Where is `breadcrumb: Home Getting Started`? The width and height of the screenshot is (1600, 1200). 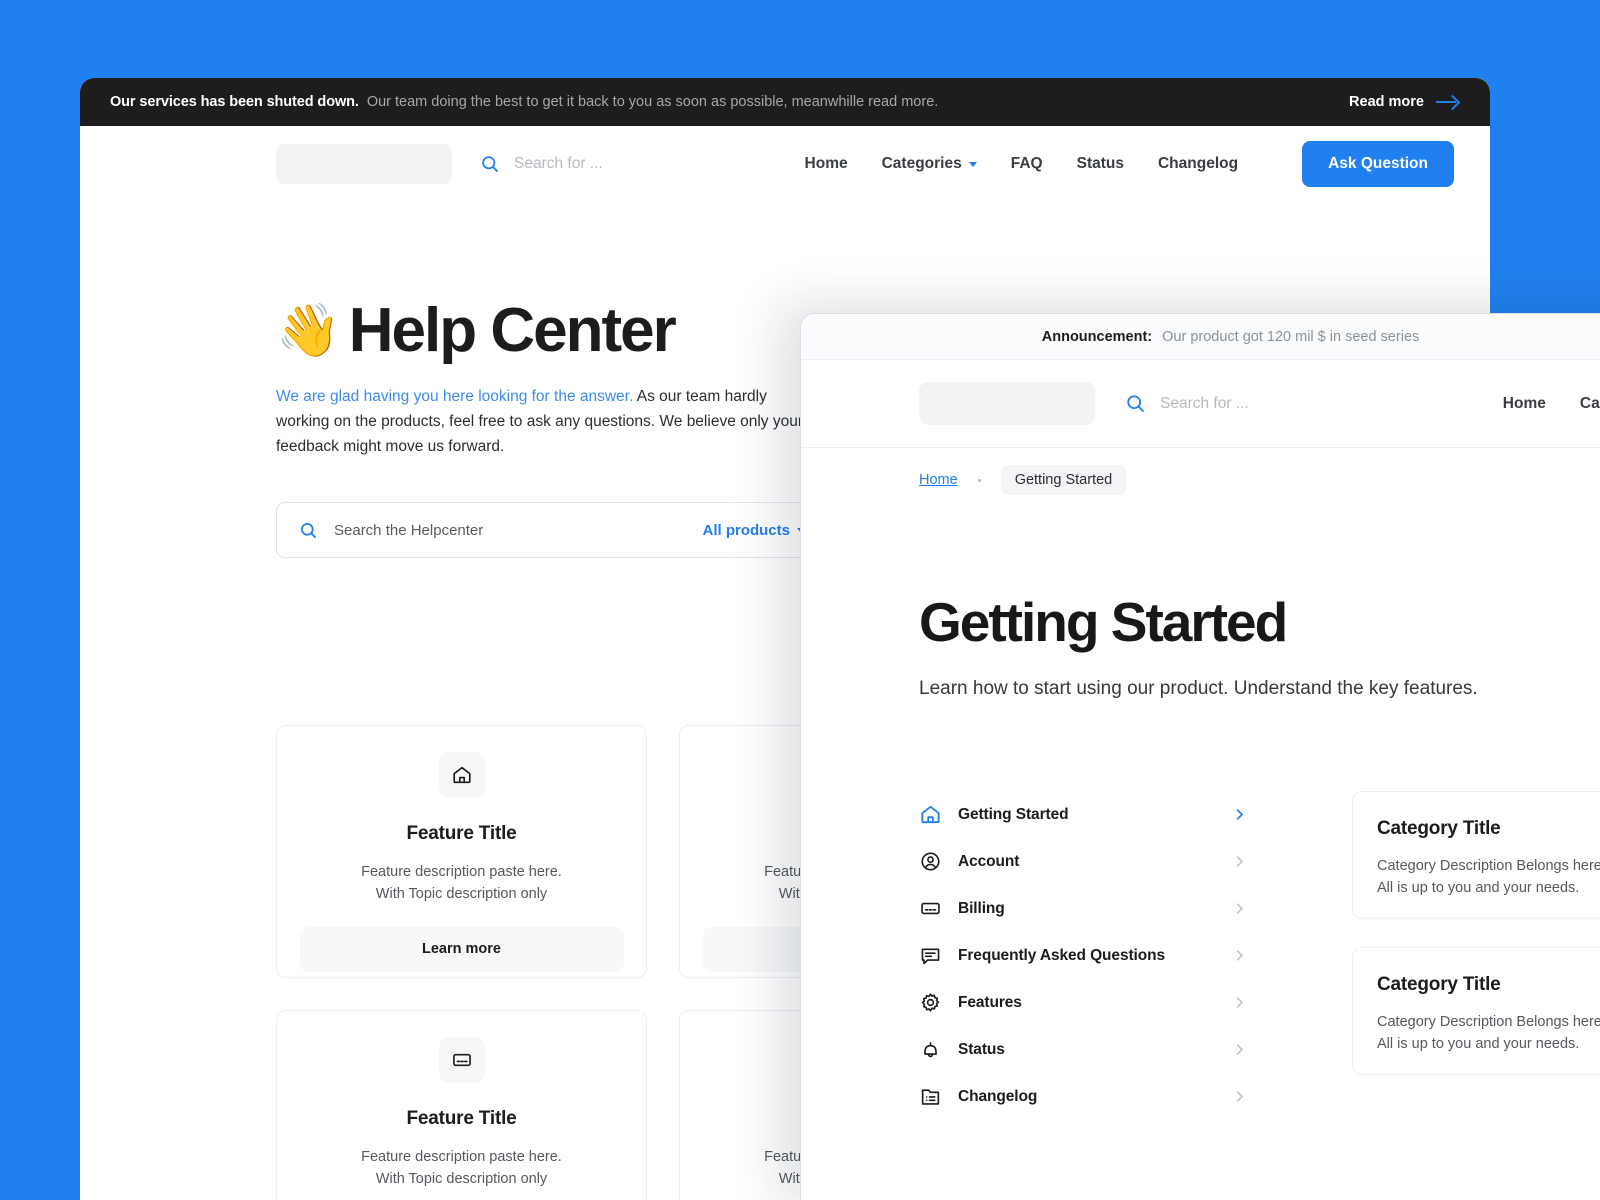 breadcrumb: Home Getting Started is located at coordinates (1200, 480).